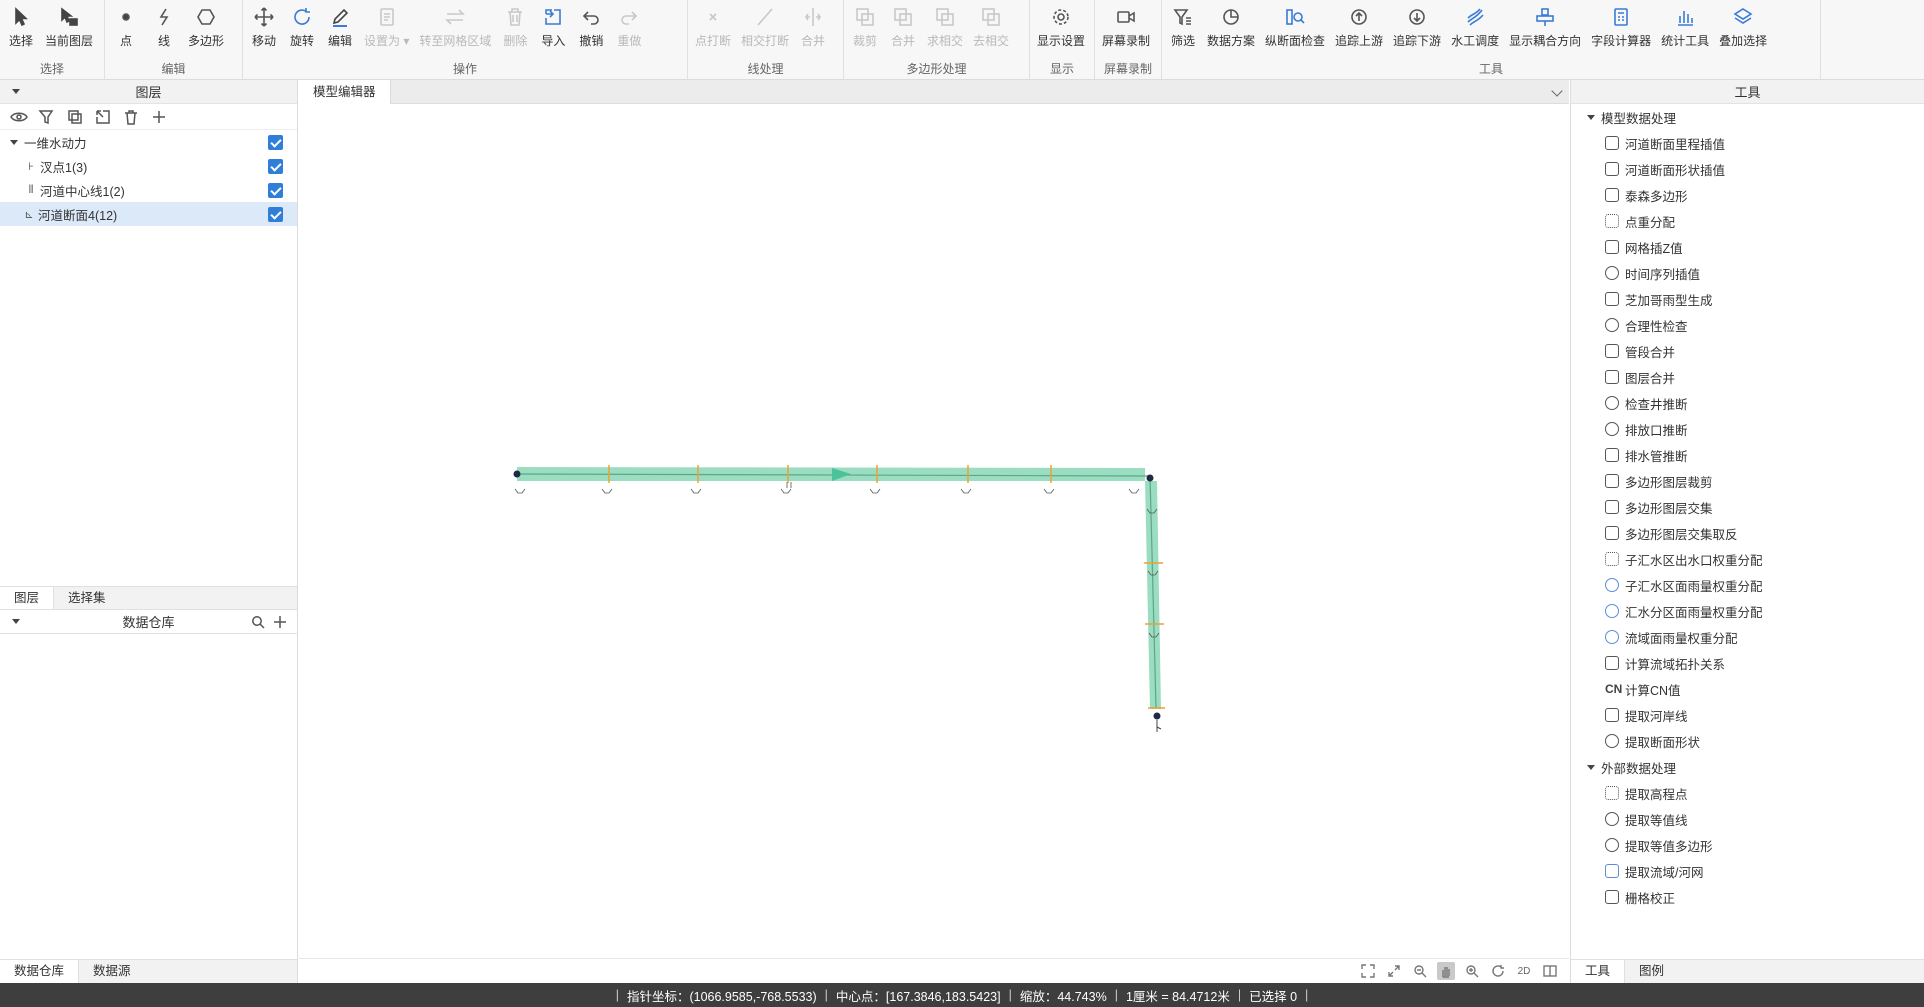 The width and height of the screenshot is (1924, 1007). I want to click on tool-item: 管段合并, so click(1747, 351).